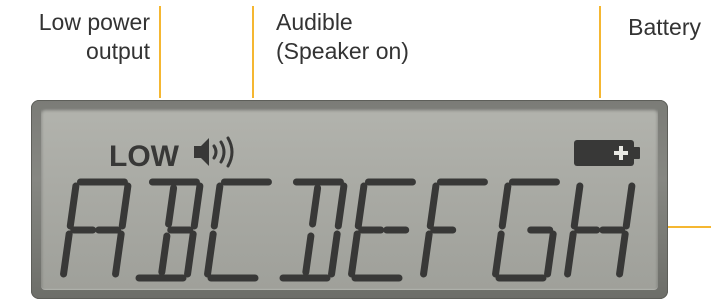 Image resolution: width=711 pixels, height=302 pixels. I want to click on battery-icon, so click(607, 153).